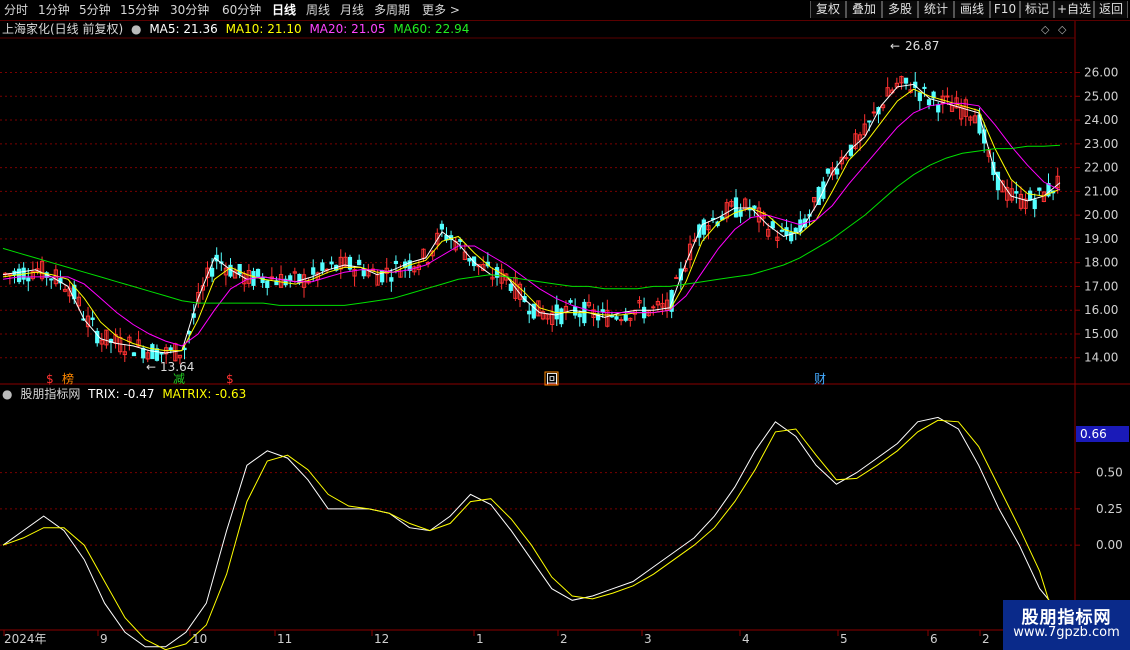 This screenshot has width=1130, height=650. What do you see at coordinates (820, 379) in the screenshot?
I see `event-marker: 财` at bounding box center [820, 379].